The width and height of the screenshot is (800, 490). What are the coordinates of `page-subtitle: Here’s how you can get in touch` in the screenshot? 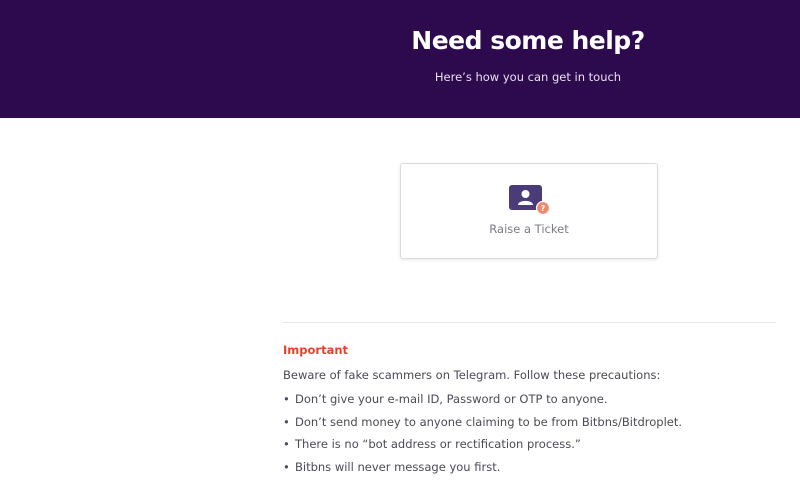 It's located at (528, 77).